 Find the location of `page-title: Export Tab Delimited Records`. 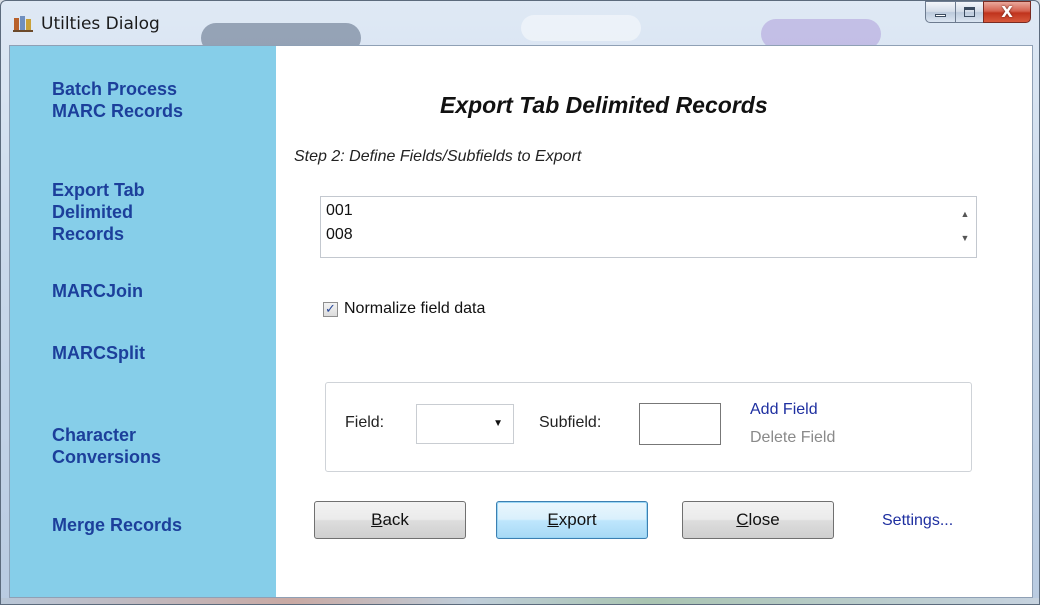

page-title: Export Tab Delimited Records is located at coordinates (604, 105).